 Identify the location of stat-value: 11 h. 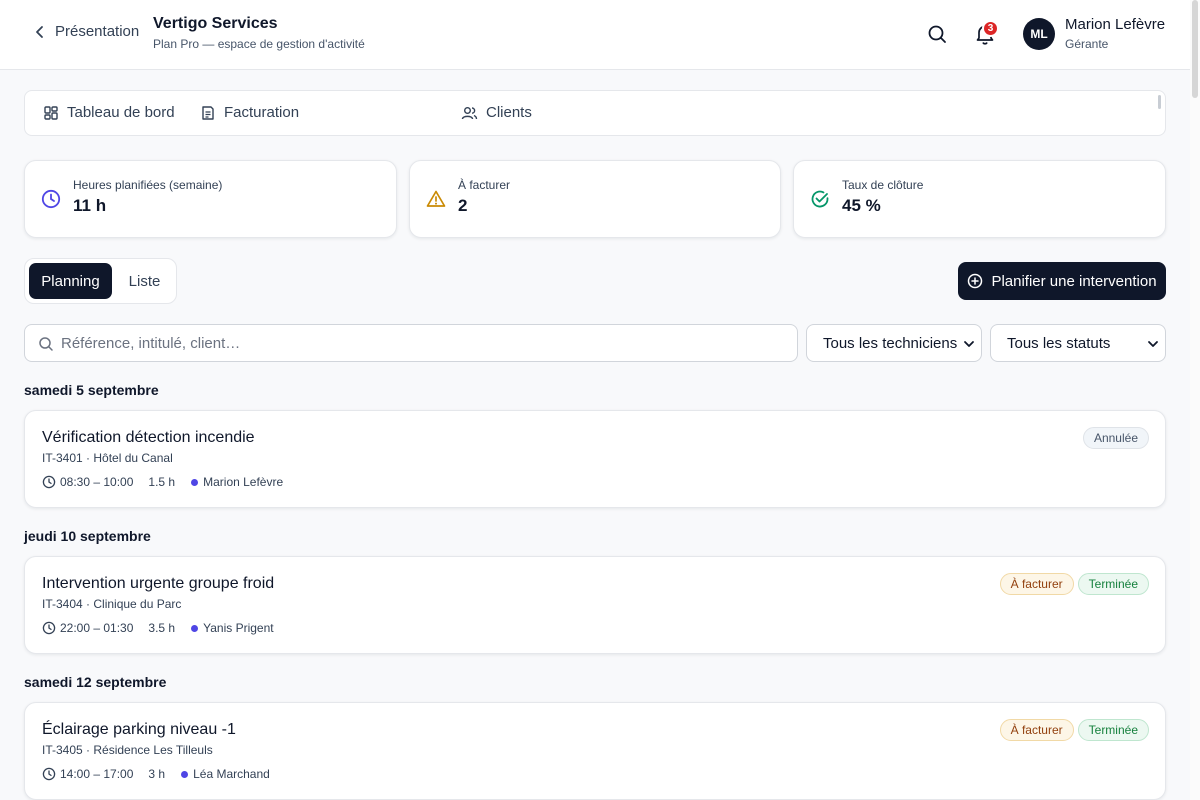
(90, 205).